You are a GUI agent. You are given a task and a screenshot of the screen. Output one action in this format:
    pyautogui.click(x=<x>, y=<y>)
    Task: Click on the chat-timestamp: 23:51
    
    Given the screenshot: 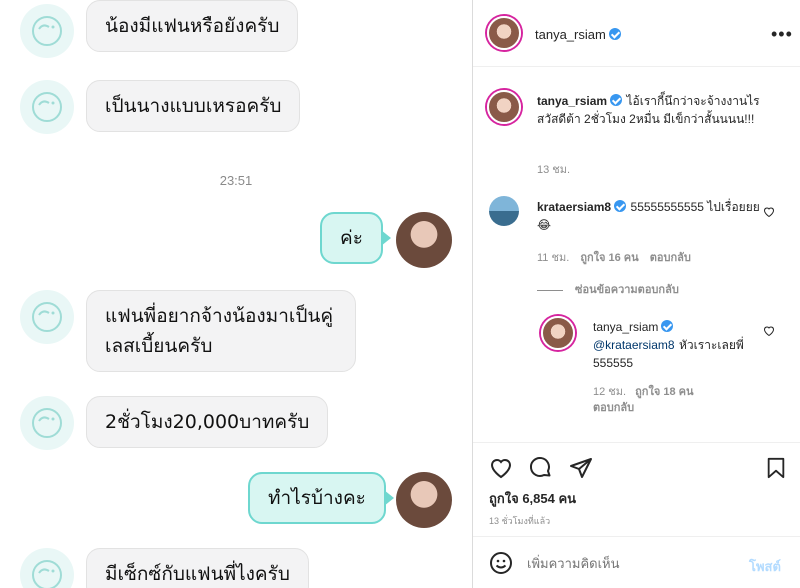 What is the action you would take?
    pyautogui.click(x=236, y=180)
    